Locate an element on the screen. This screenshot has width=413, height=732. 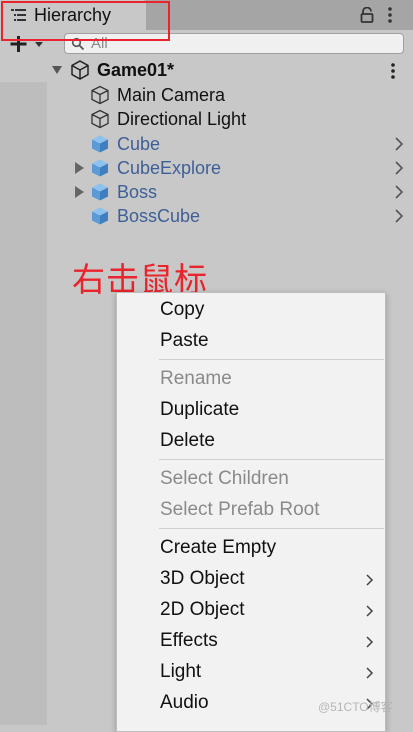
menu-item-2d-object: 2D Object is located at coordinates (251, 610).